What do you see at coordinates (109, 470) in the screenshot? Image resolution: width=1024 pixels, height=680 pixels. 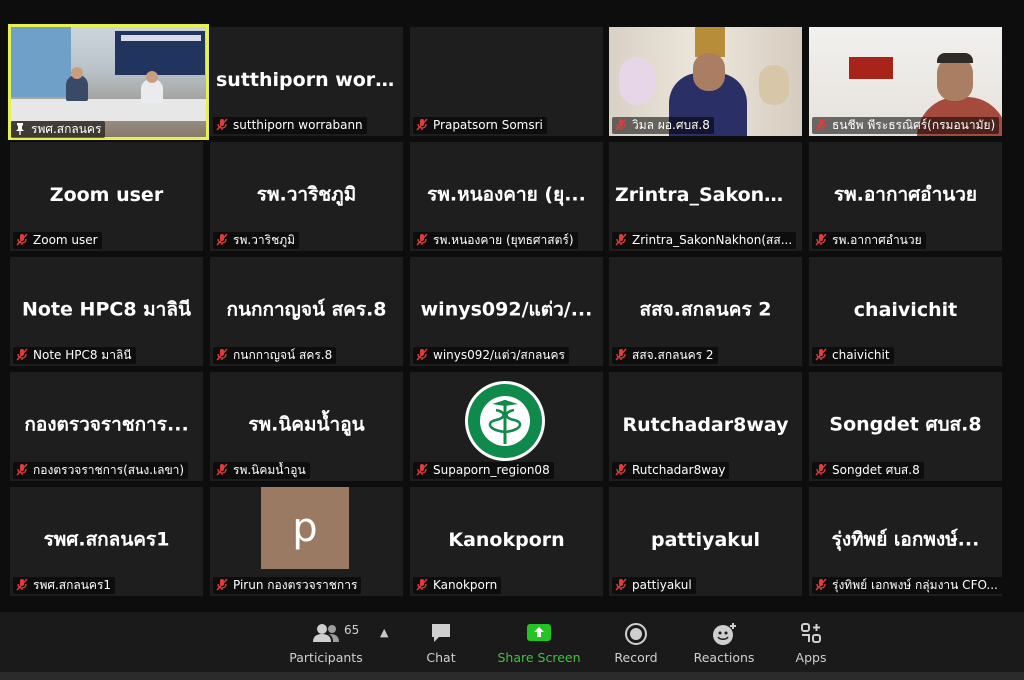 I see `participant-name: กองตรวจราชการ(สนง.เลขา)` at bounding box center [109, 470].